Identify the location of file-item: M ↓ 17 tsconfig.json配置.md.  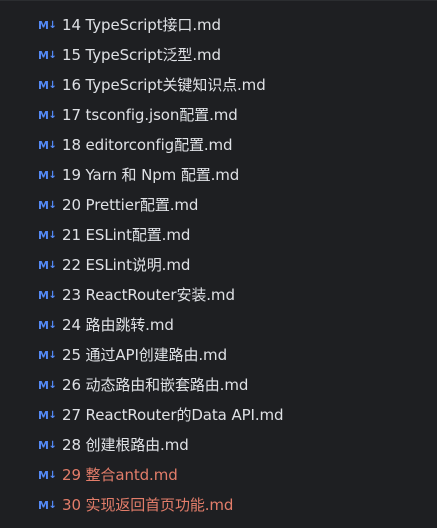
(218, 115).